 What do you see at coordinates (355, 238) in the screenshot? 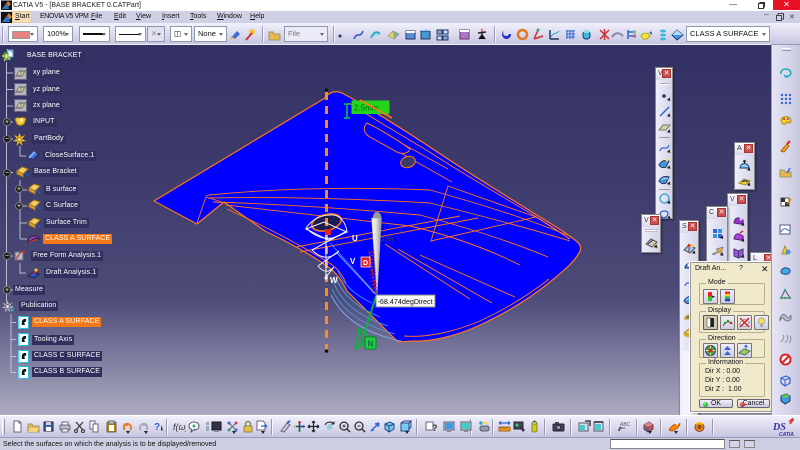
I see `svg-text: U` at bounding box center [355, 238].